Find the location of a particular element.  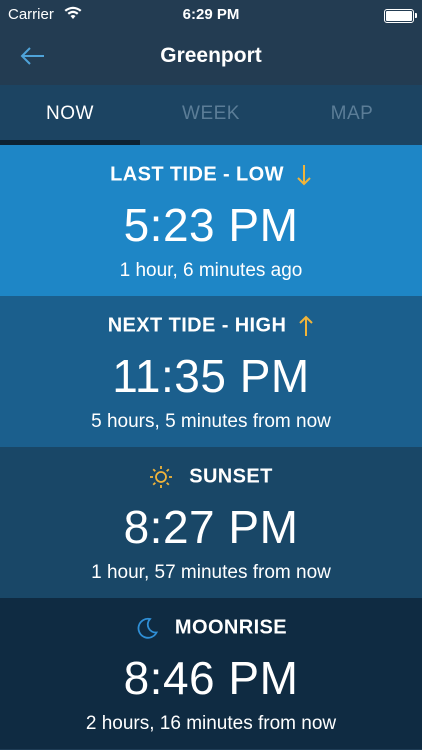

card-relative-time: 5 hours, 5 minutes from now is located at coordinates (211, 421).